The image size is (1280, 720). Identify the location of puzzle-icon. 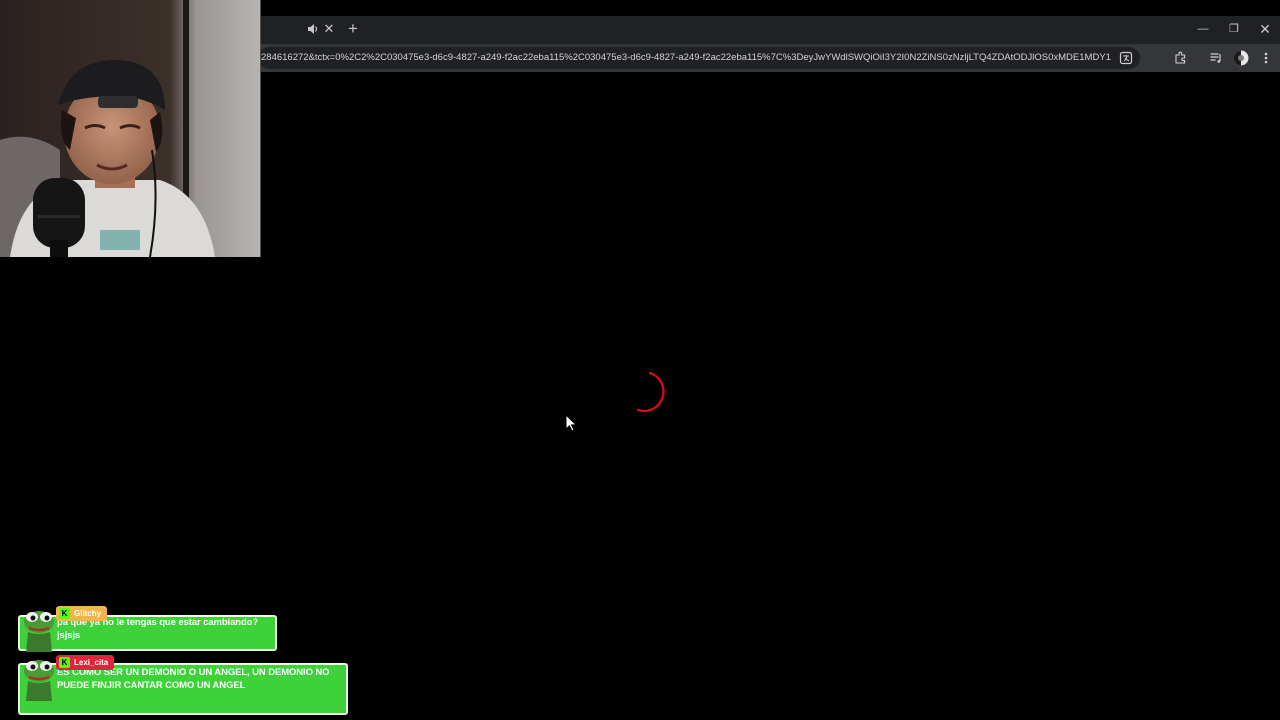
(1181, 58).